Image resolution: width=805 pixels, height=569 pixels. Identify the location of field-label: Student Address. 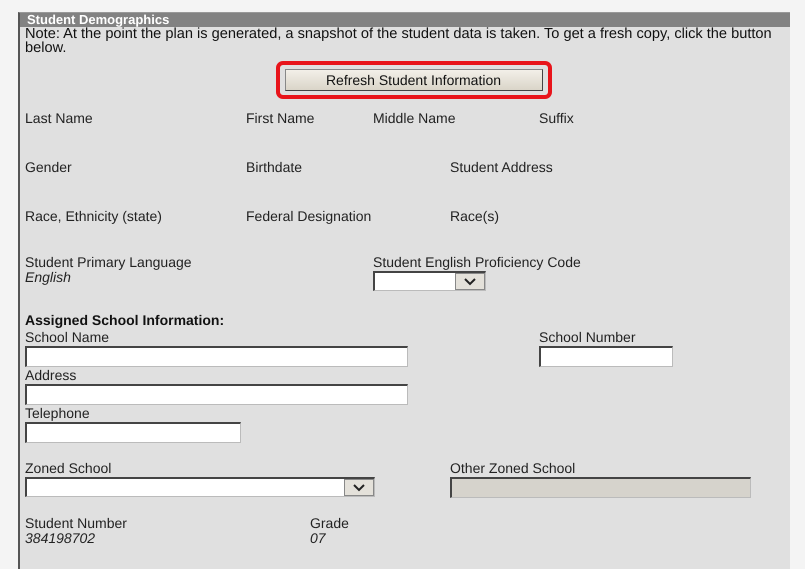
(501, 167).